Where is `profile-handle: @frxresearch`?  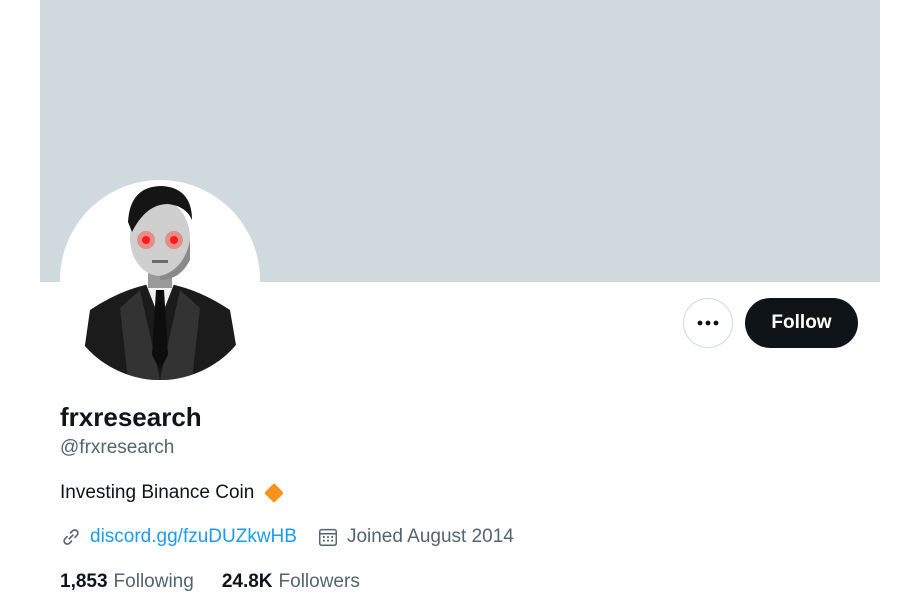
profile-handle: @frxresearch is located at coordinates (117, 447).